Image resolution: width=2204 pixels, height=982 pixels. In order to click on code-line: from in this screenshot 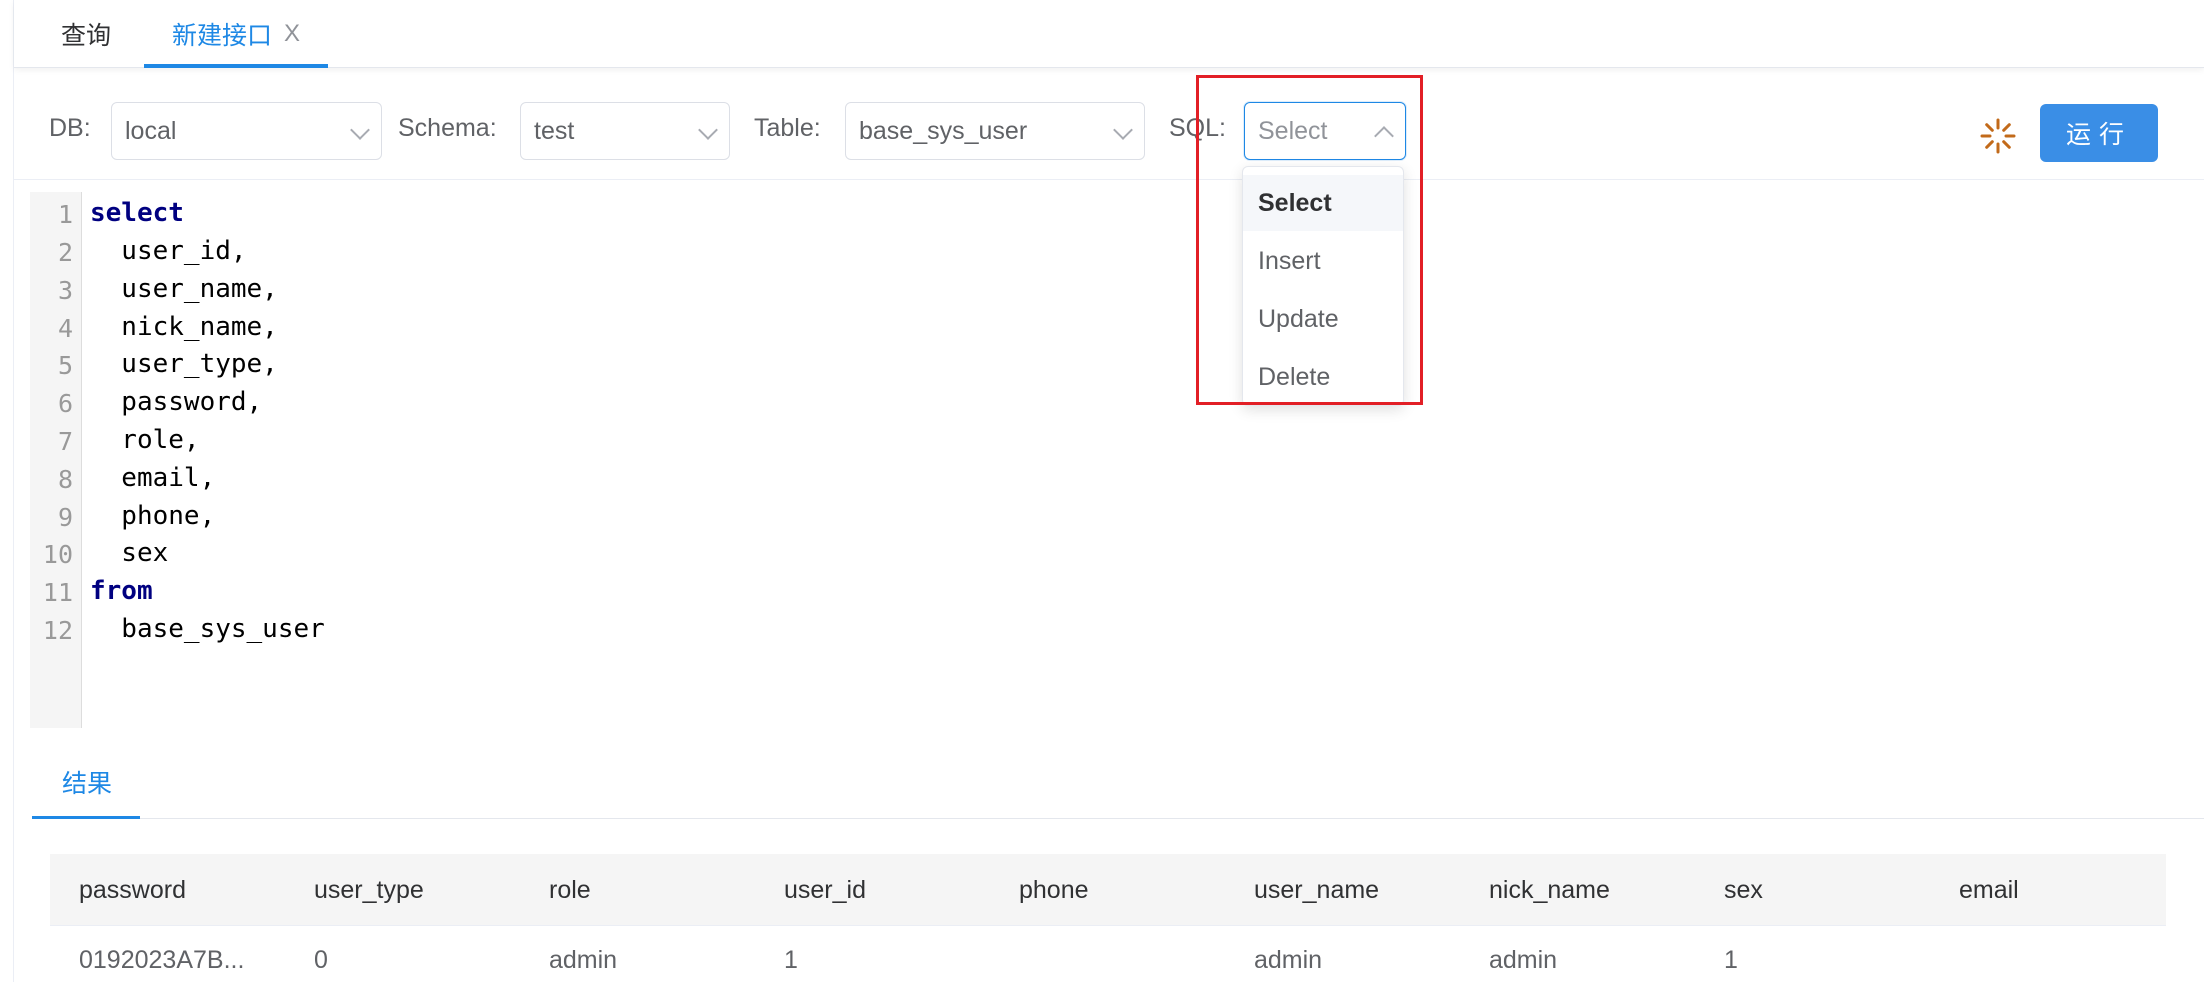, I will do `click(121, 591)`.